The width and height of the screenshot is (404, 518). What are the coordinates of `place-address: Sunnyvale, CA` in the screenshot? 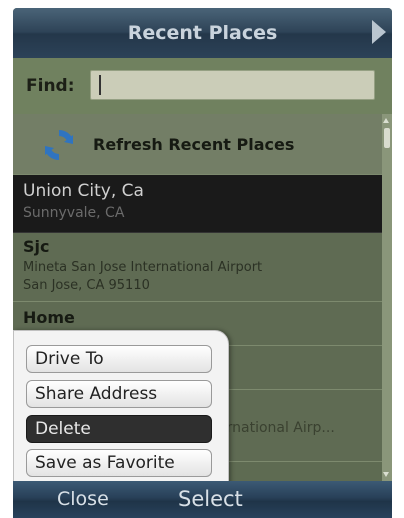 It's located at (74, 213).